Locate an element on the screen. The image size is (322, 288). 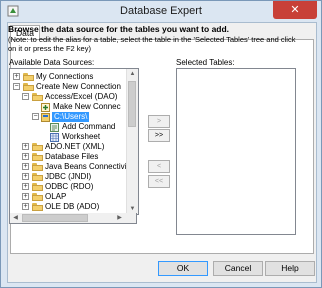
tree-item-access-excel-dao: − Access/Excel (DAO) is located at coordinates (68, 97).